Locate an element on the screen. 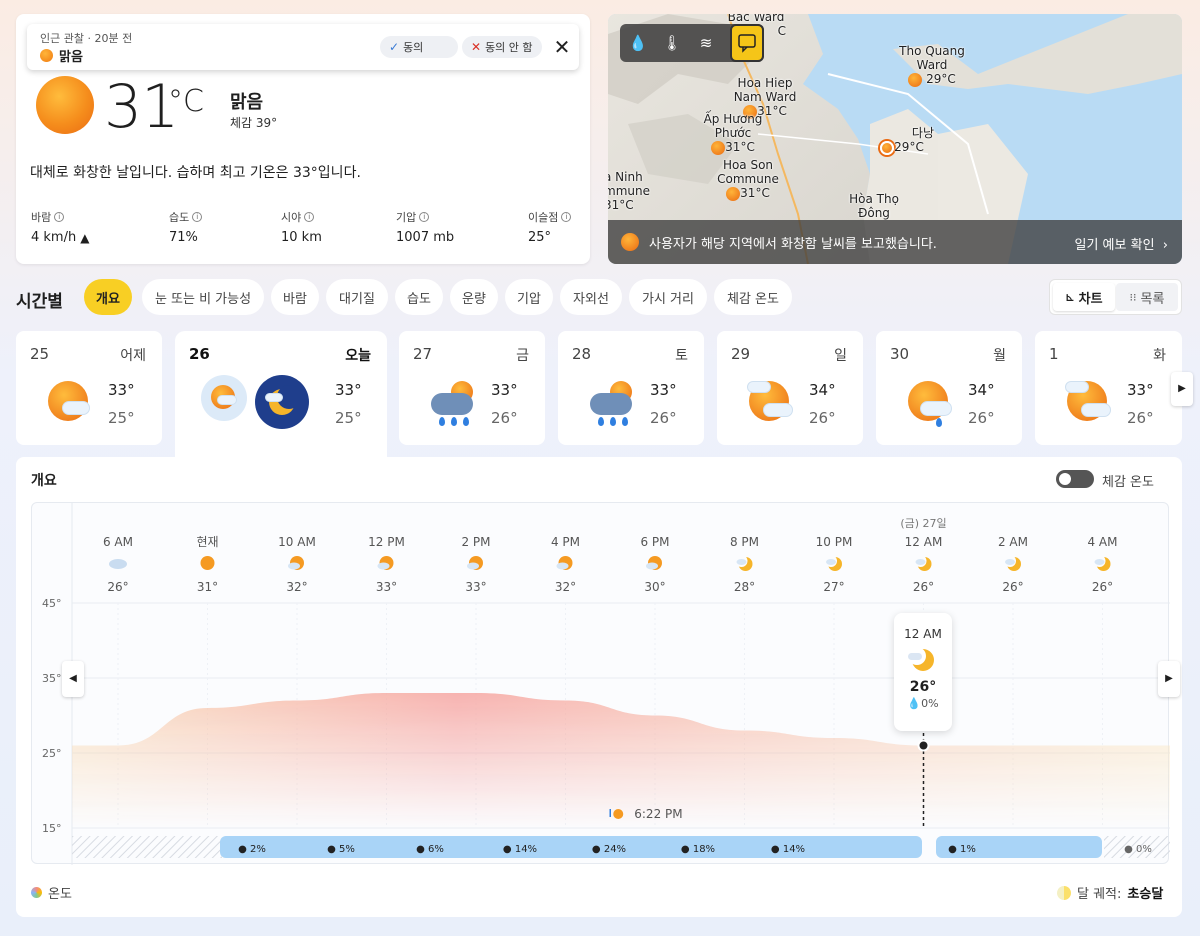  day-name: 어제 is located at coordinates (133, 356).